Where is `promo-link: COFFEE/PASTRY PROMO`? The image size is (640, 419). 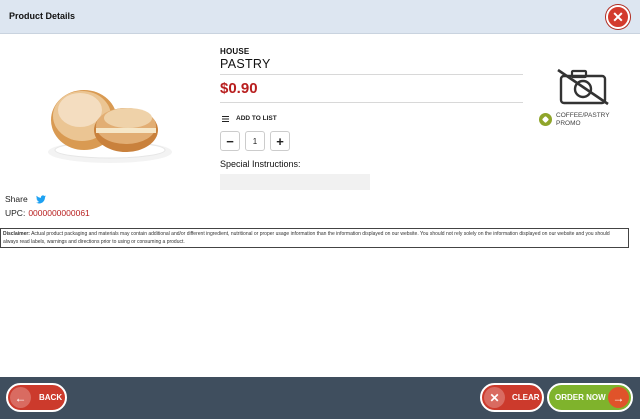 promo-link: COFFEE/PASTRY PROMO is located at coordinates (577, 120).